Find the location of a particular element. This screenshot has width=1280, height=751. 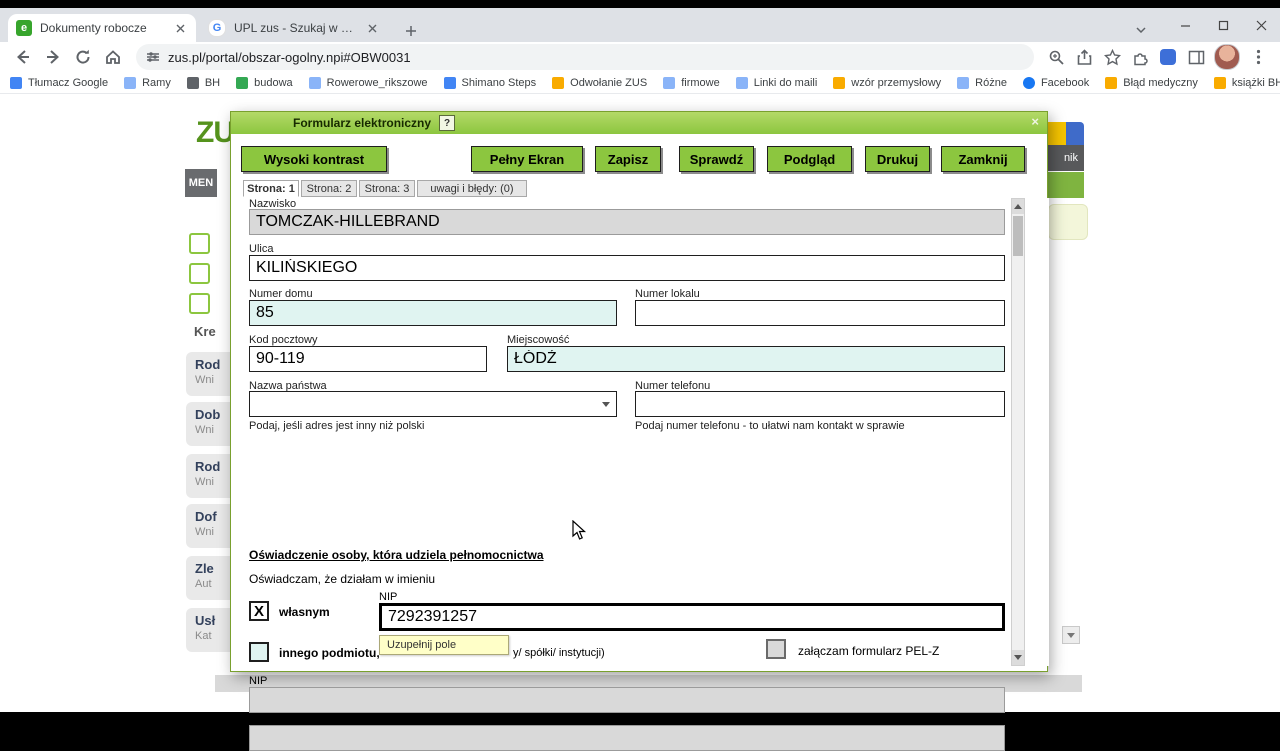

page-scroll-down-button is located at coordinates (1071, 635).